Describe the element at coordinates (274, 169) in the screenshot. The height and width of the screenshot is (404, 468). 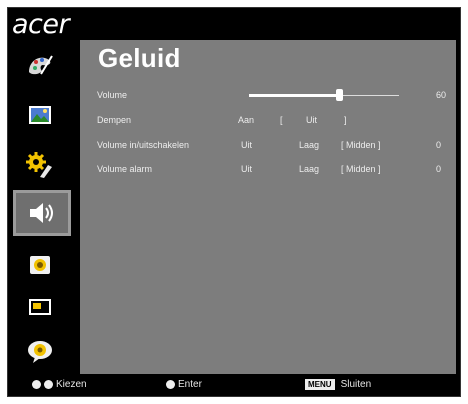
I see `settings-row-alarm-volume: Volume alarm Uit Laag [ Midden ] 0` at that location.